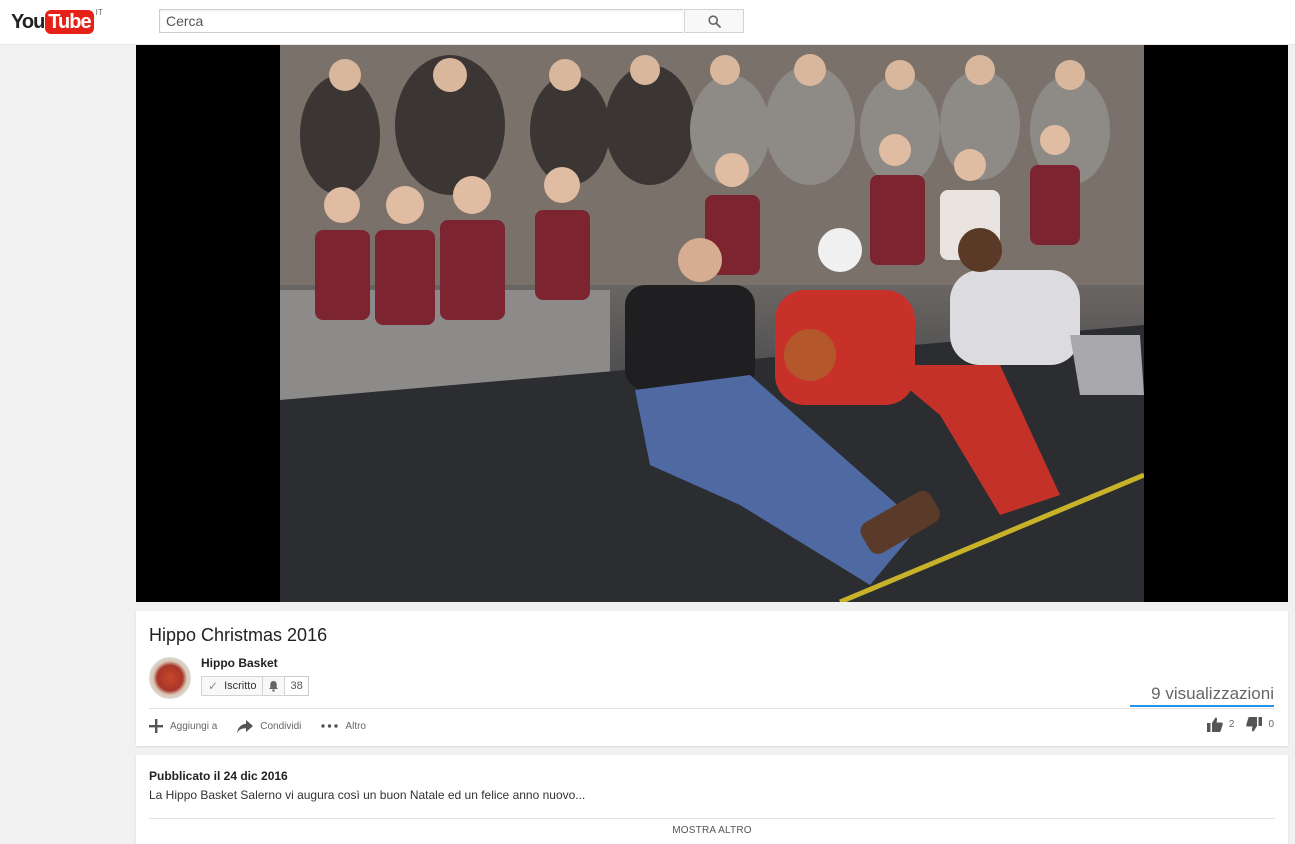 The height and width of the screenshot is (844, 1295). Describe the element at coordinates (239, 663) in the screenshot. I see `channel-name: Hippo Basket` at that location.